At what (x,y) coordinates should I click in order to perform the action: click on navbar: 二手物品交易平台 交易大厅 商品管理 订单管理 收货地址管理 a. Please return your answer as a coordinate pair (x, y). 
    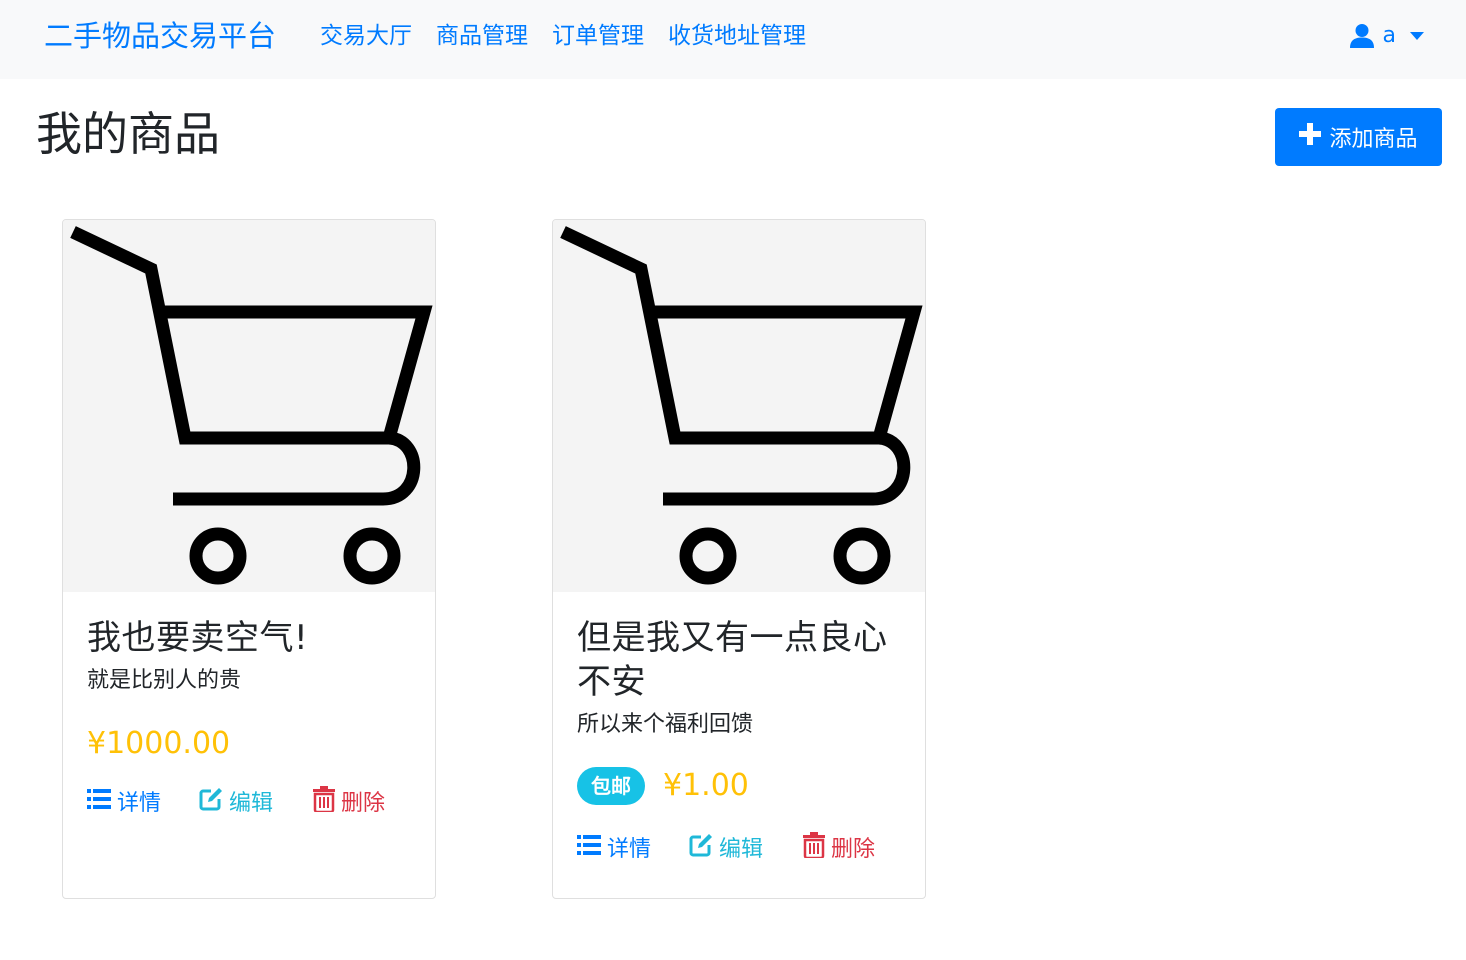
    Looking at the image, I should click on (733, 39).